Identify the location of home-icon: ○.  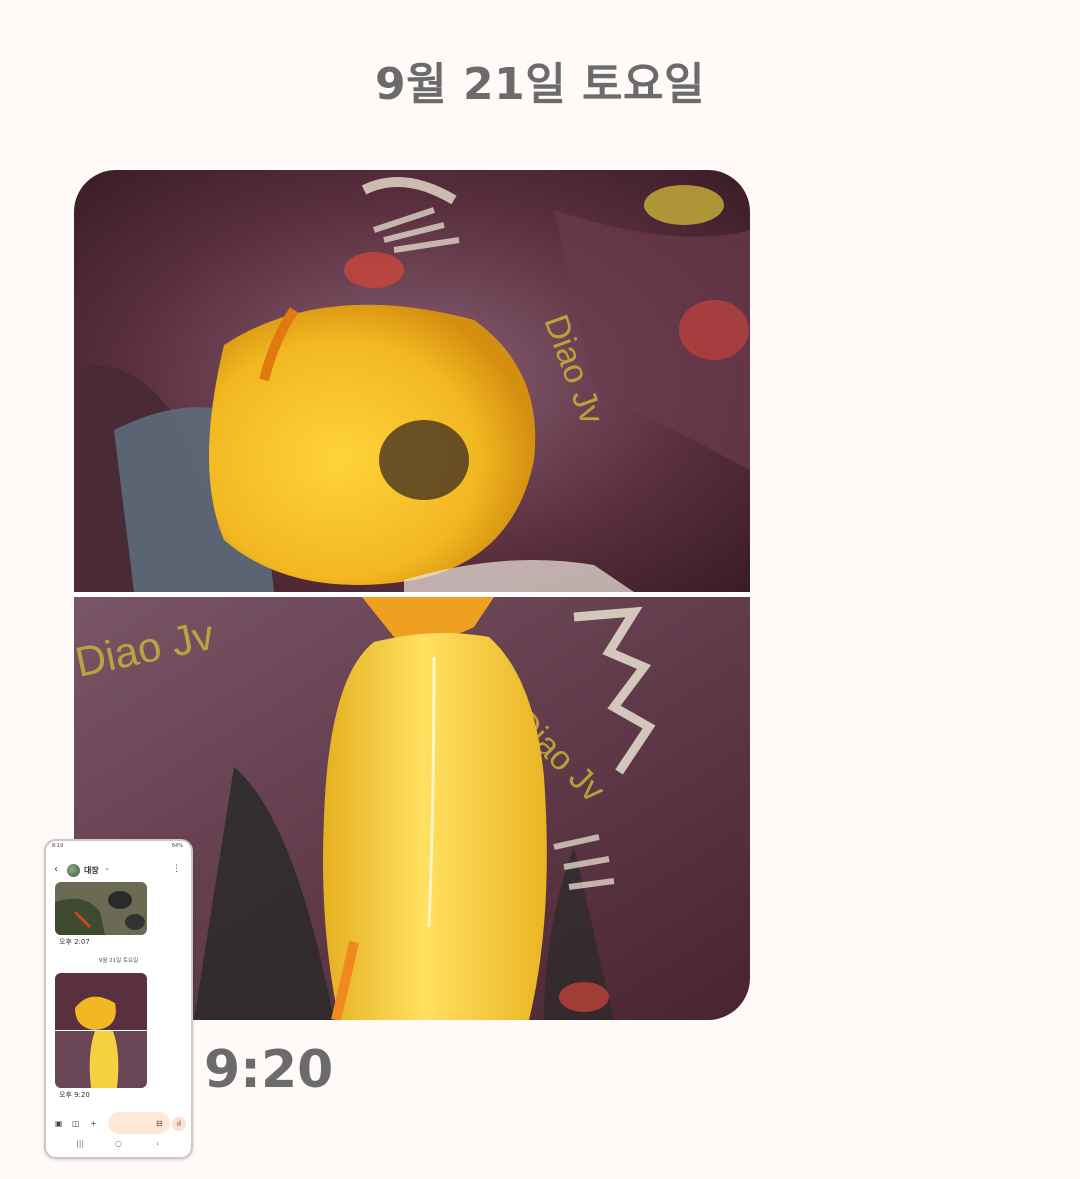
(118, 1143).